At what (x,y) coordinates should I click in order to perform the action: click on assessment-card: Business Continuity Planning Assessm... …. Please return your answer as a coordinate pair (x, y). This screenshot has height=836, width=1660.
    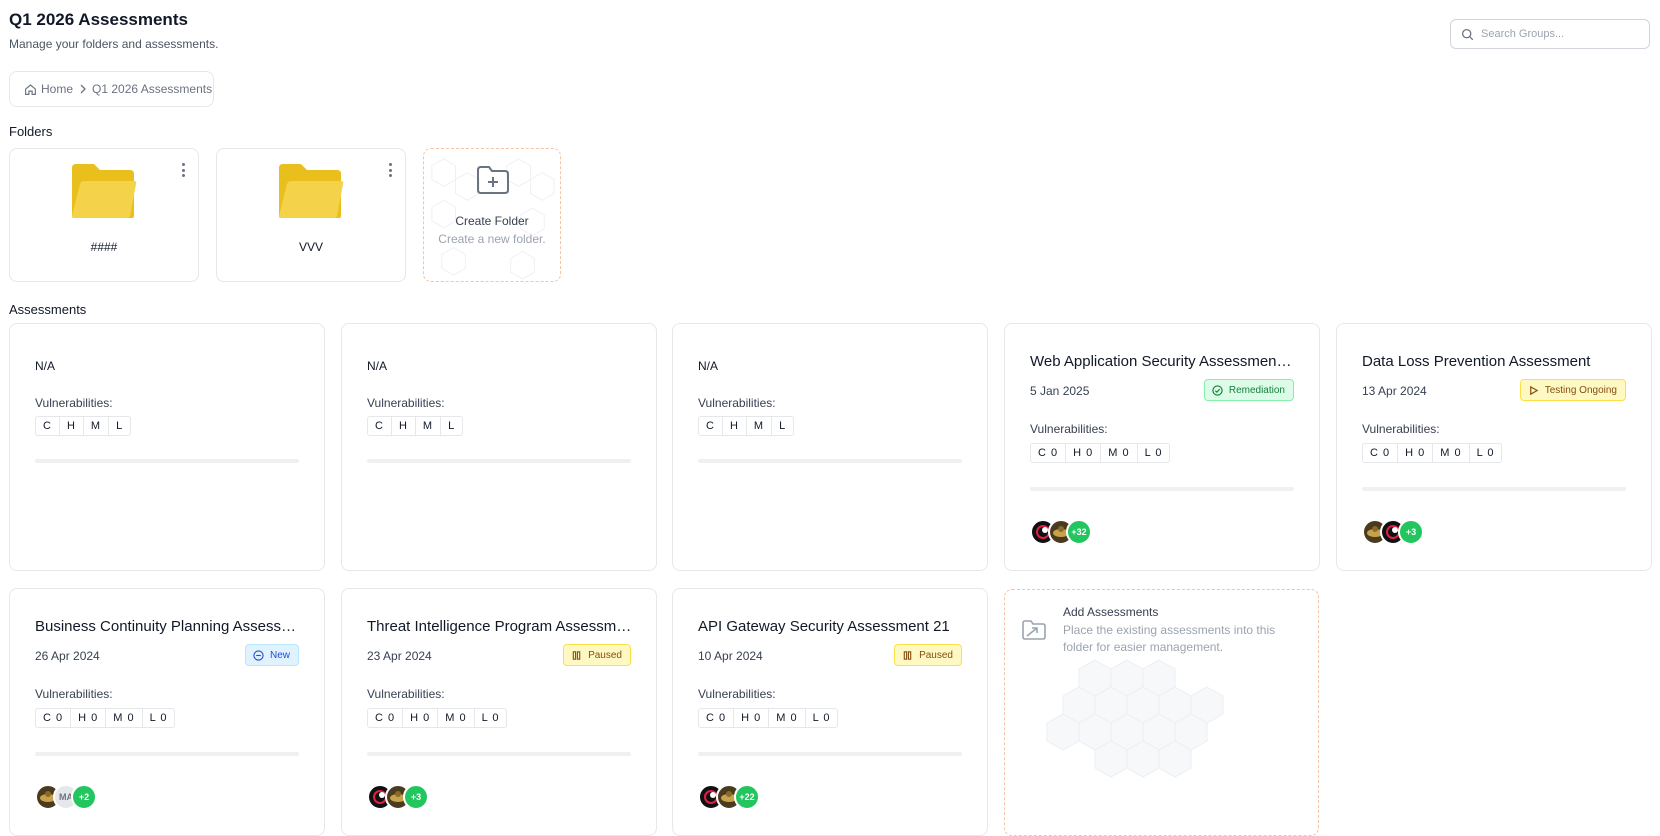
    Looking at the image, I should click on (167, 712).